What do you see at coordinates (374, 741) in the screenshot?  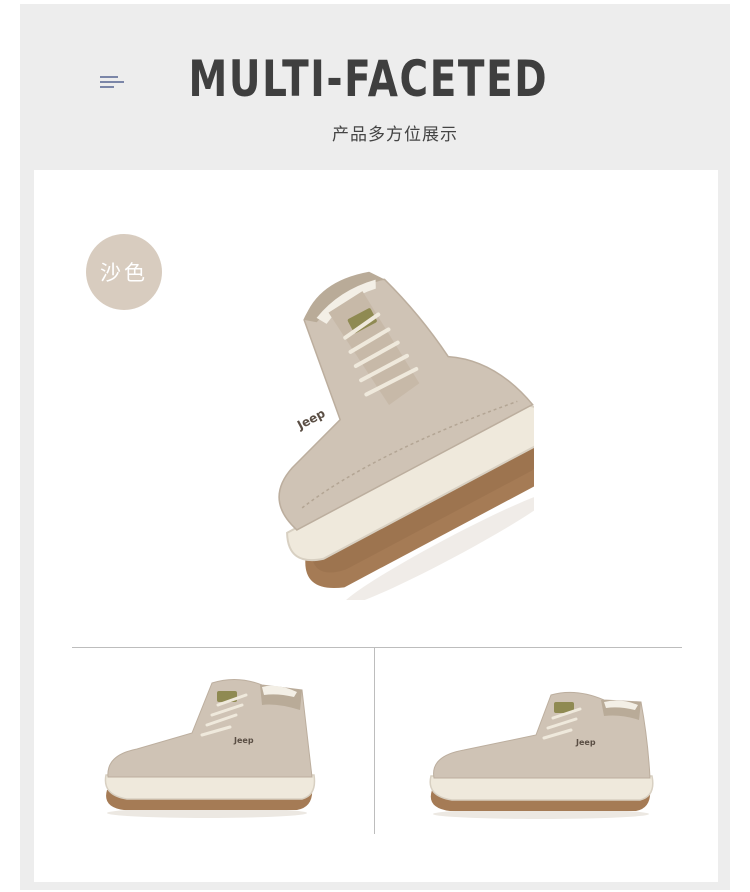 I see `vertical-divider` at bounding box center [374, 741].